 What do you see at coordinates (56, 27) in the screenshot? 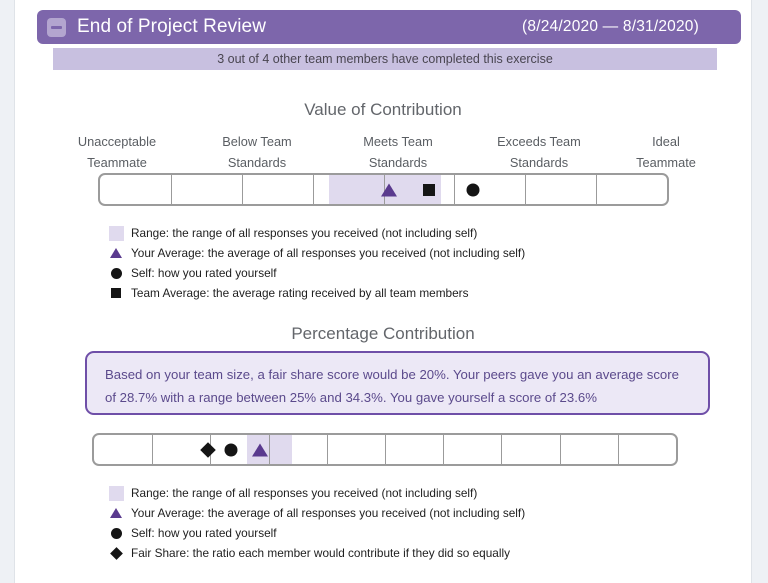
I see `minus-icon` at bounding box center [56, 27].